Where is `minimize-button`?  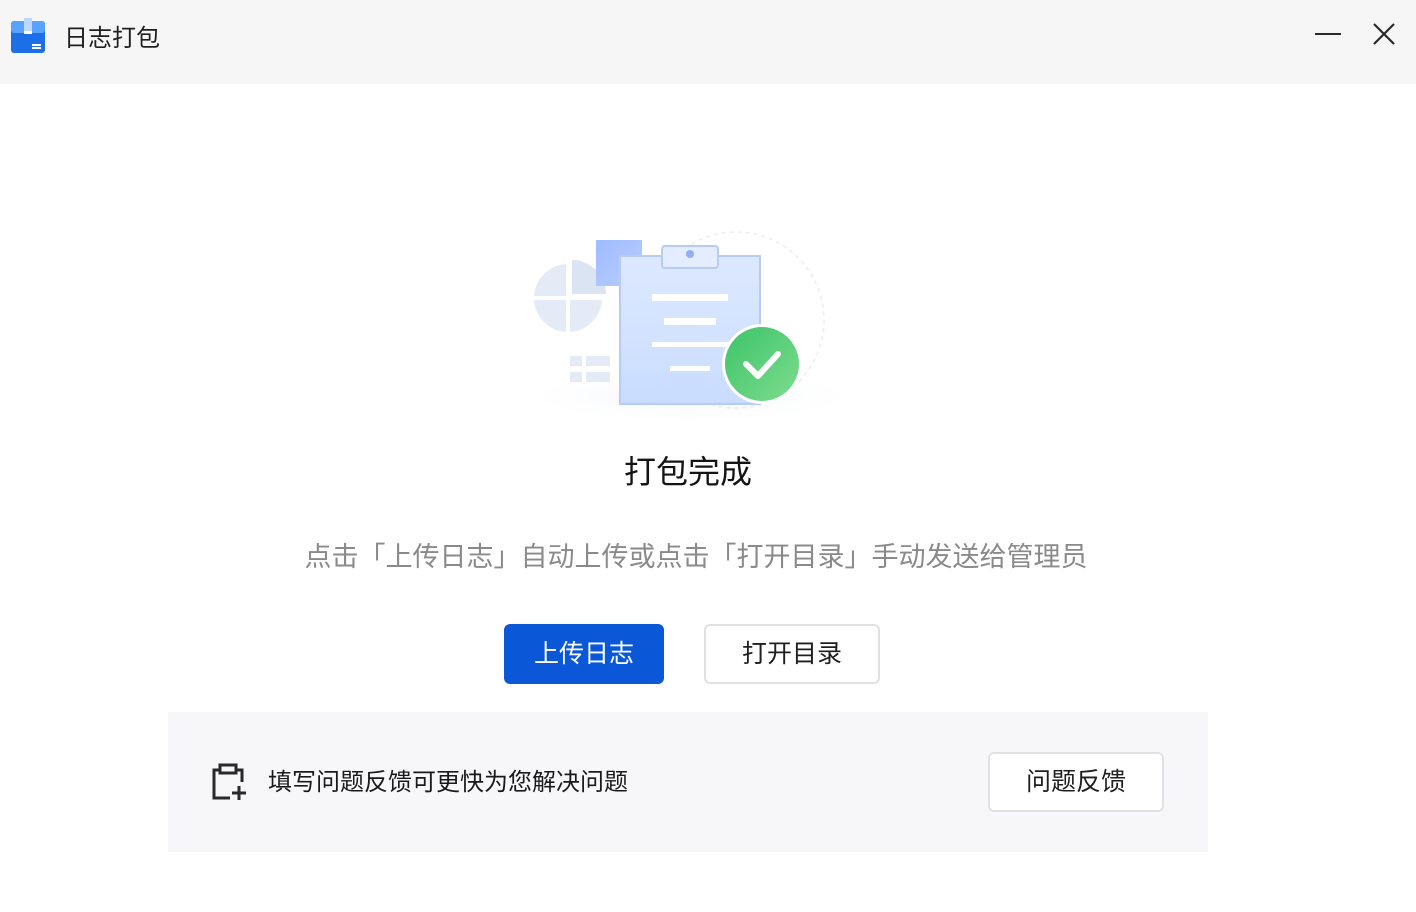
minimize-button is located at coordinates (1328, 36).